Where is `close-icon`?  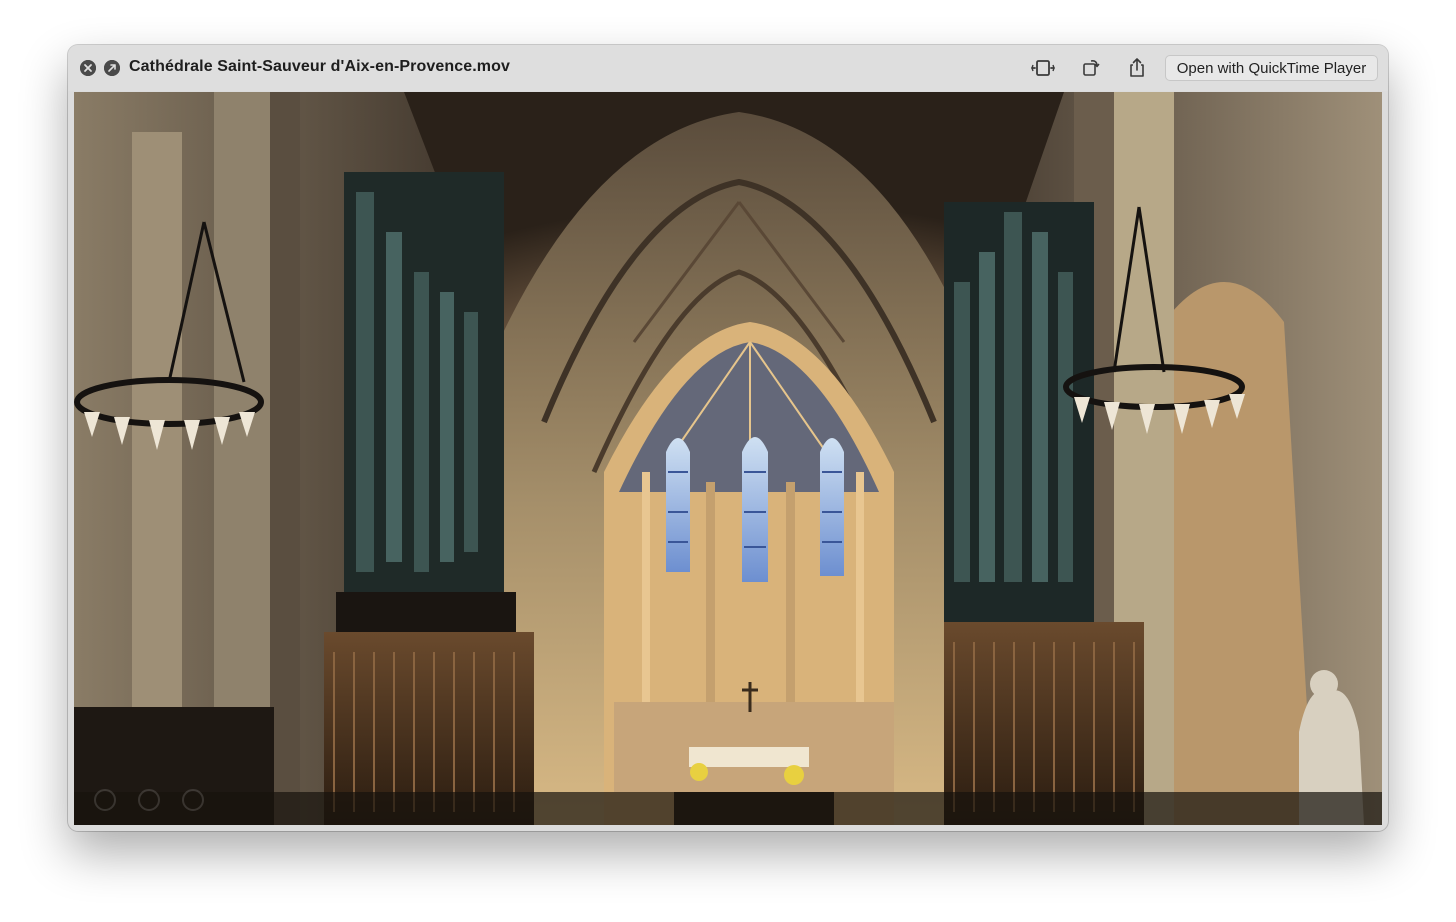 close-icon is located at coordinates (88, 68).